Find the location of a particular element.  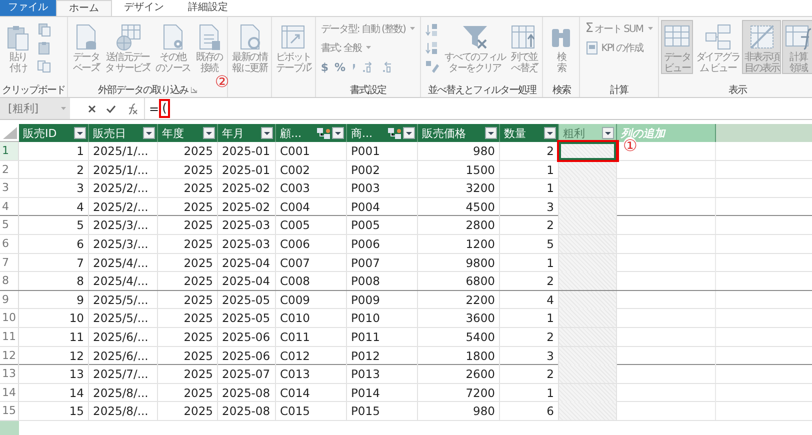

column-header: 販売価格 is located at coordinates (459, 133).